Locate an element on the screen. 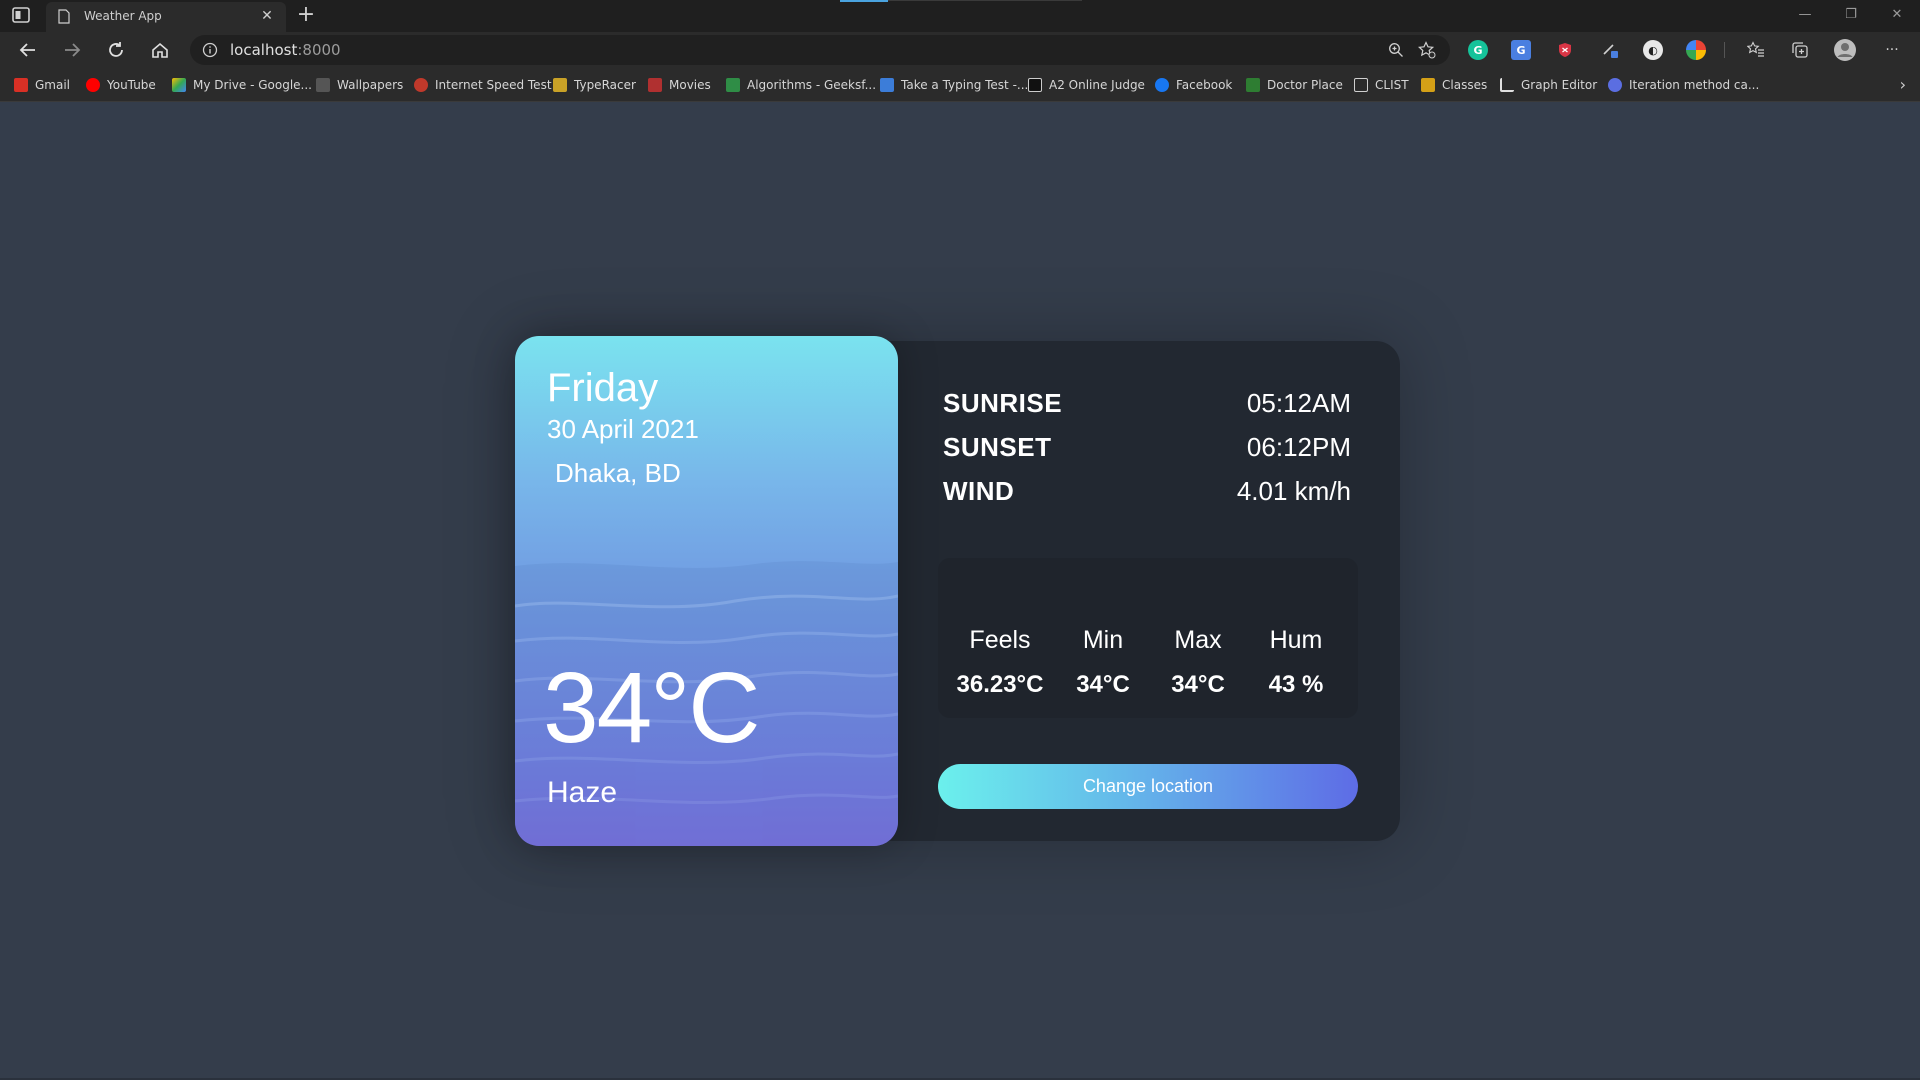 The image size is (1920, 1080). forward-icon is located at coordinates (72, 50).